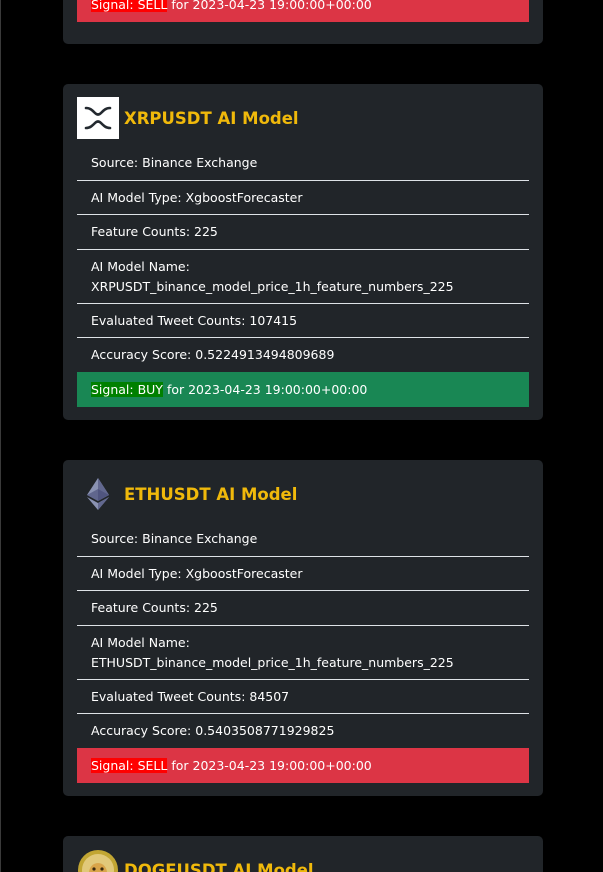 The height and width of the screenshot is (872, 603). Describe the element at coordinates (98, 118) in the screenshot. I see `xrp-logo-icon` at that location.